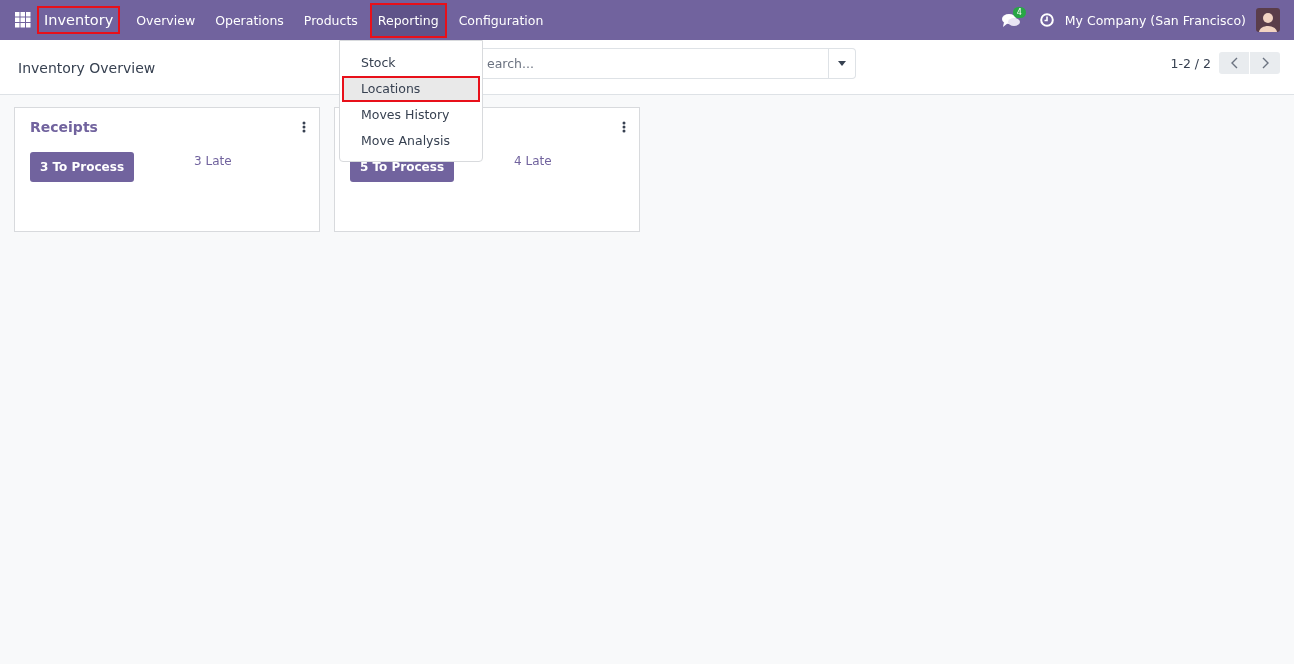 The width and height of the screenshot is (1294, 664). I want to click on nav-menu-item: Reporting, so click(408, 20).